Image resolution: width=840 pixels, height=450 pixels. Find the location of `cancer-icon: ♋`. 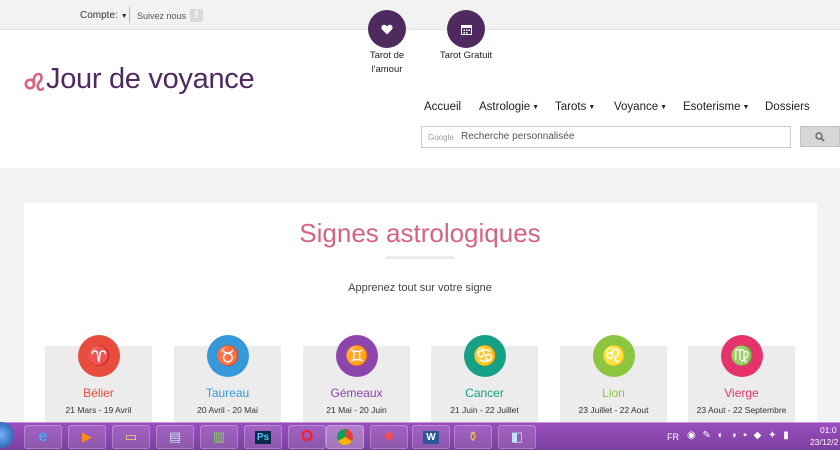

cancer-icon: ♋ is located at coordinates (485, 356).